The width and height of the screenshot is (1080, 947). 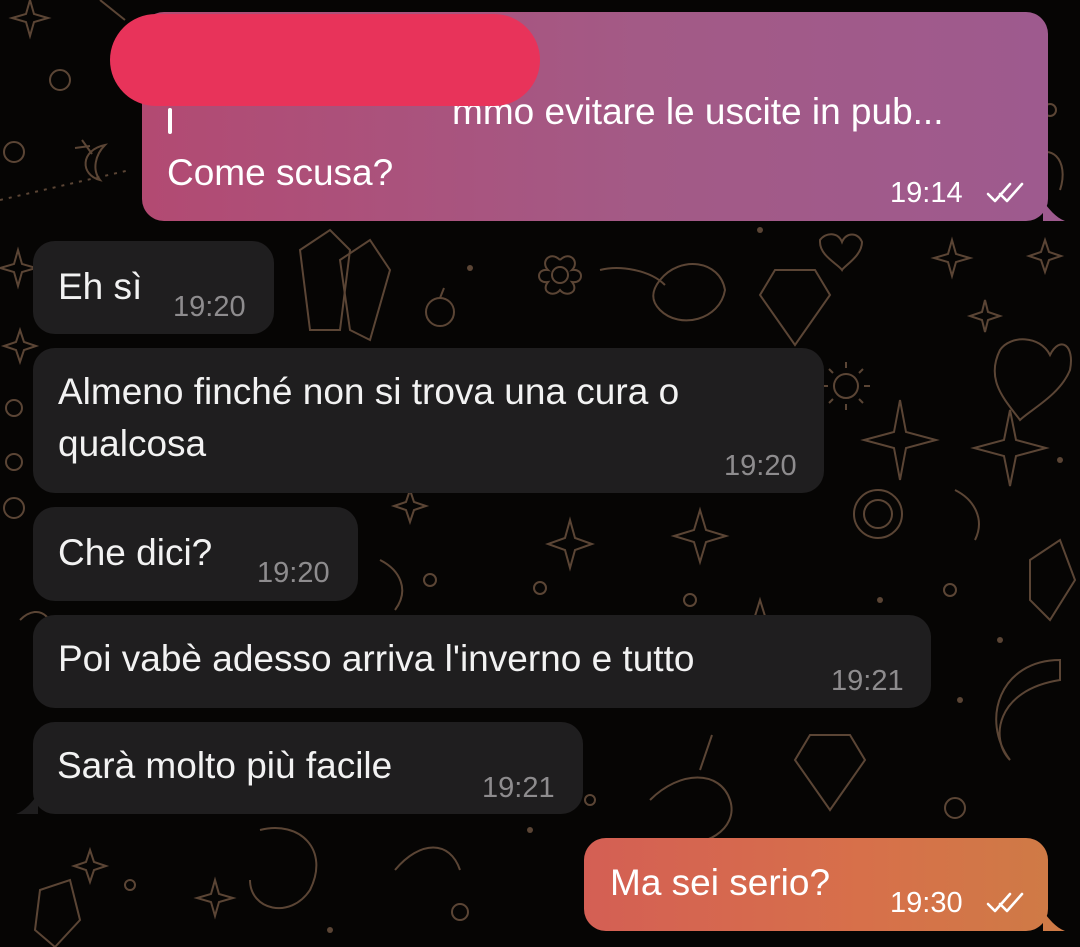 What do you see at coordinates (170, 121) in the screenshot?
I see `reply-quote-bar` at bounding box center [170, 121].